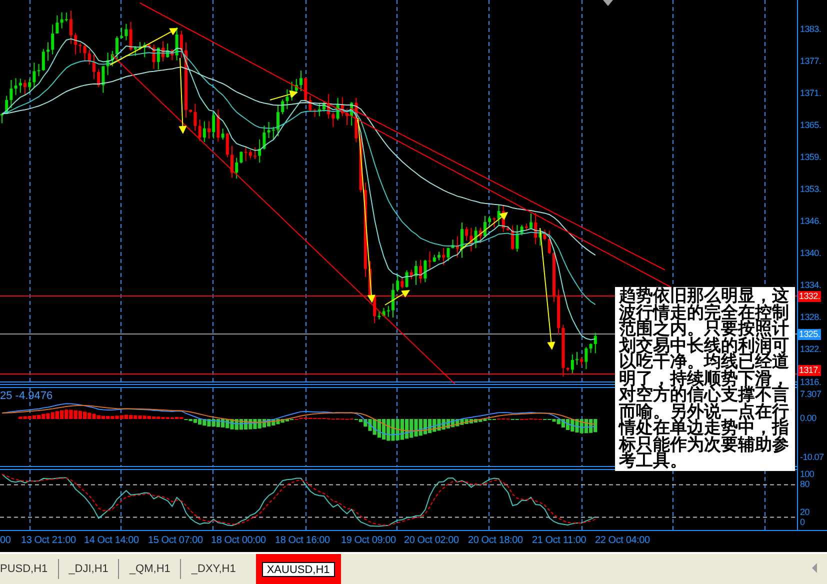 This screenshot has width=827, height=584. I want to click on price-label: 1328., so click(811, 317).